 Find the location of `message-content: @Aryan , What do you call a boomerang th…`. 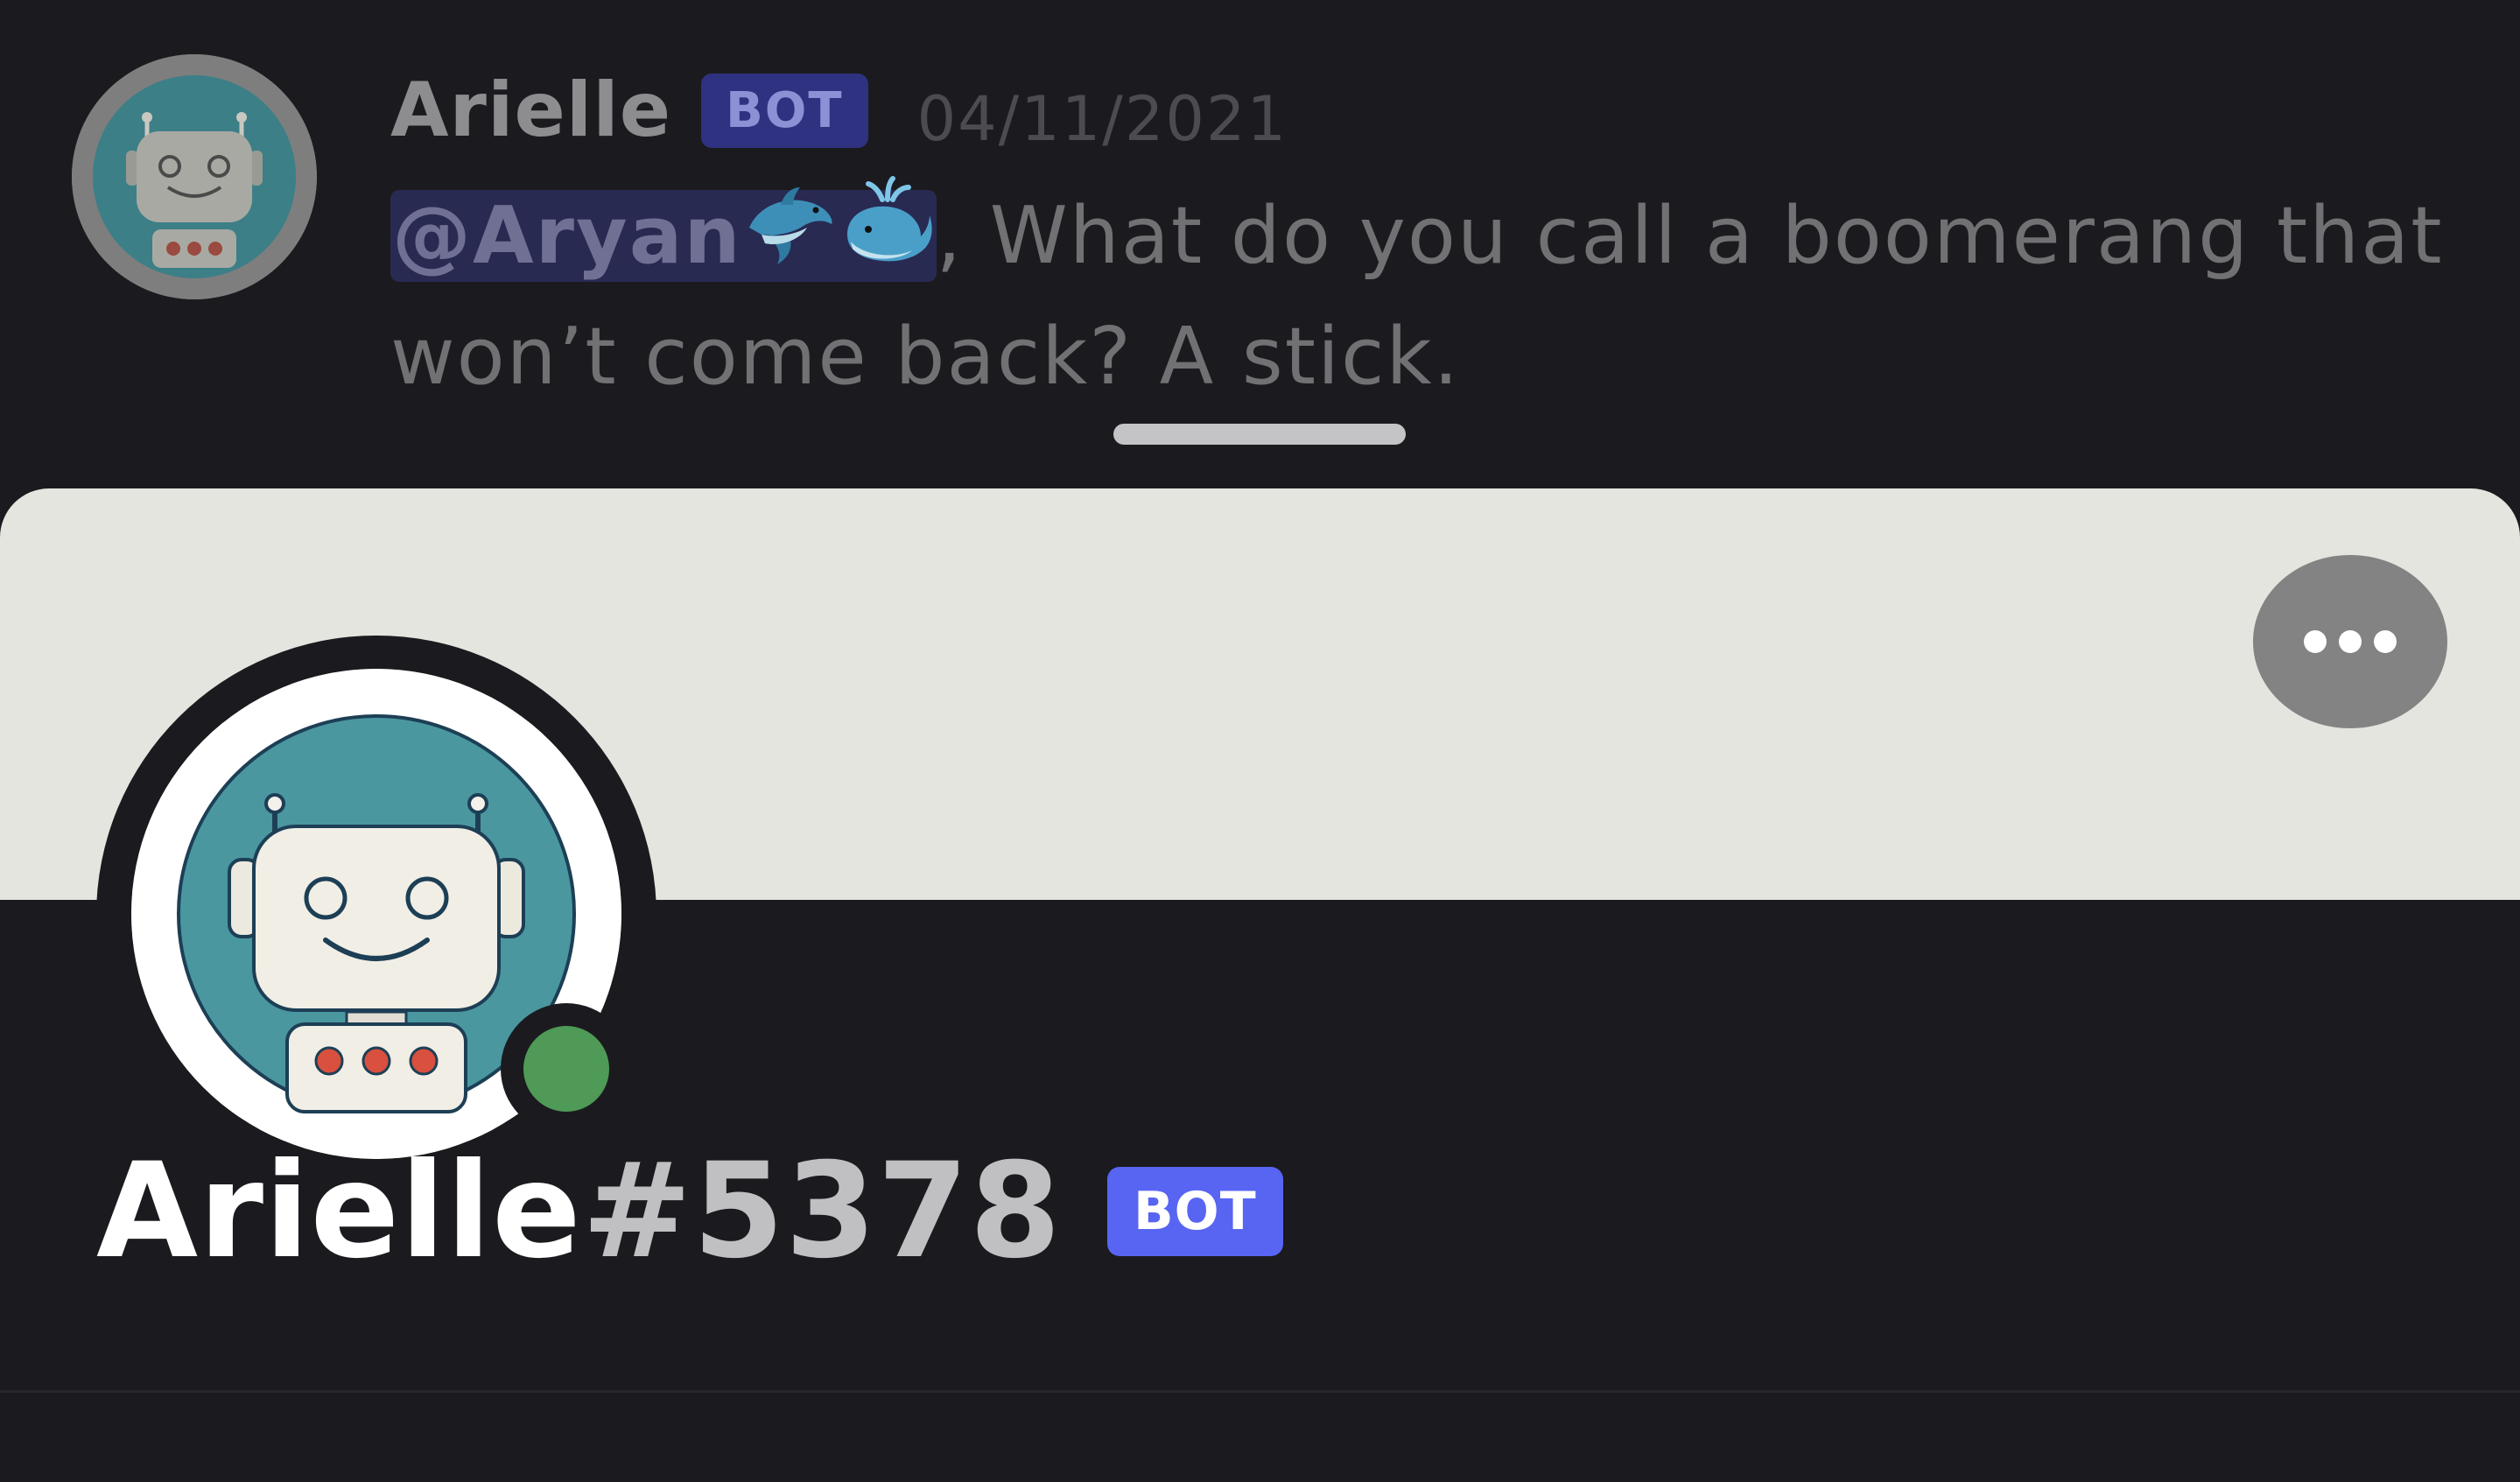

message-content: @Aryan , What do you call a boomerang th… is located at coordinates (1440, 296).